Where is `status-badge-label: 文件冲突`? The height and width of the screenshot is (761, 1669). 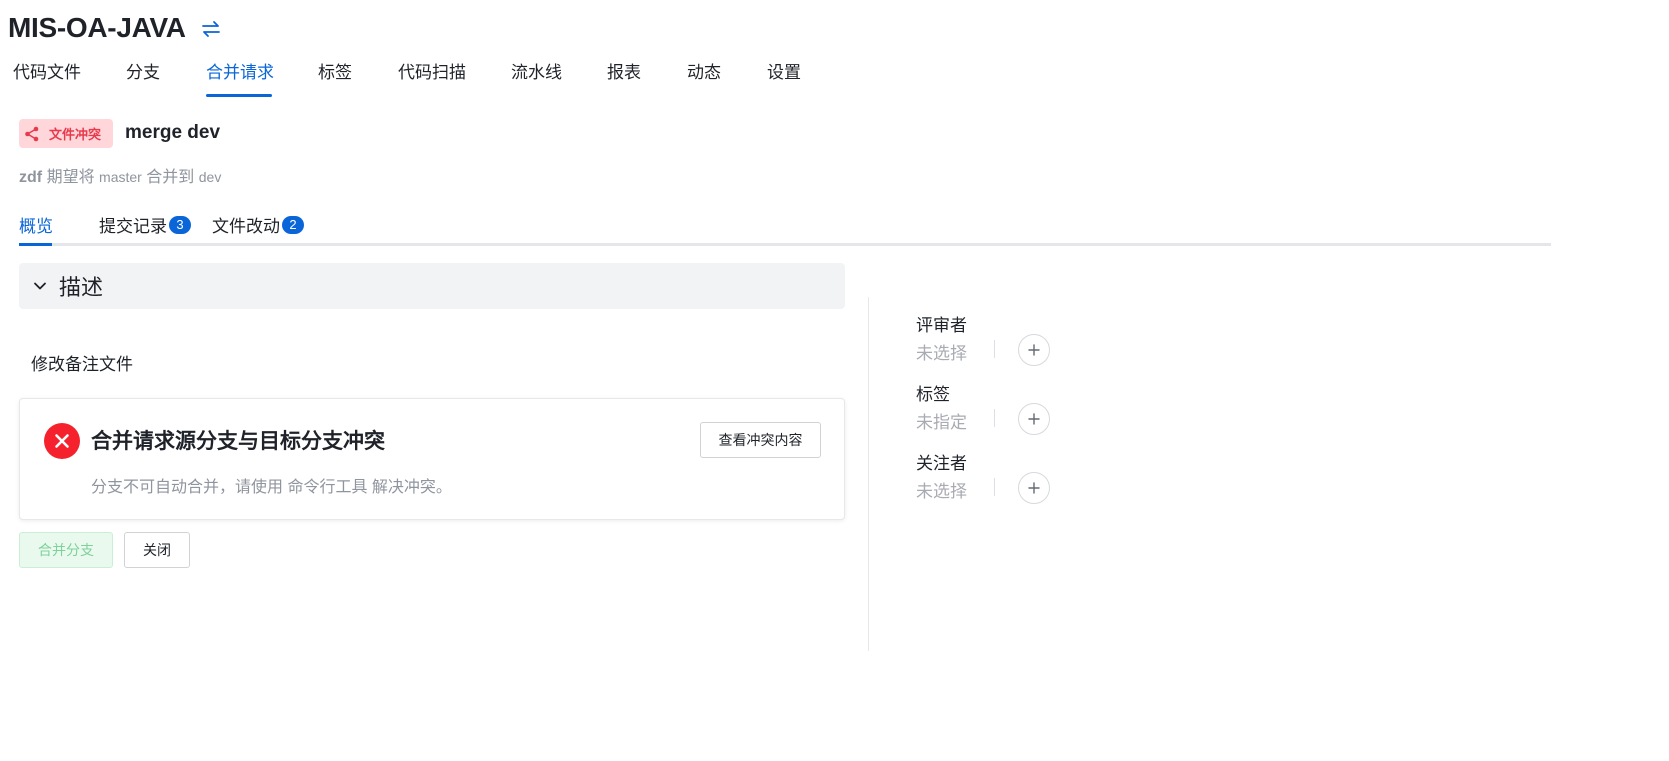 status-badge-label: 文件冲突 is located at coordinates (75, 134).